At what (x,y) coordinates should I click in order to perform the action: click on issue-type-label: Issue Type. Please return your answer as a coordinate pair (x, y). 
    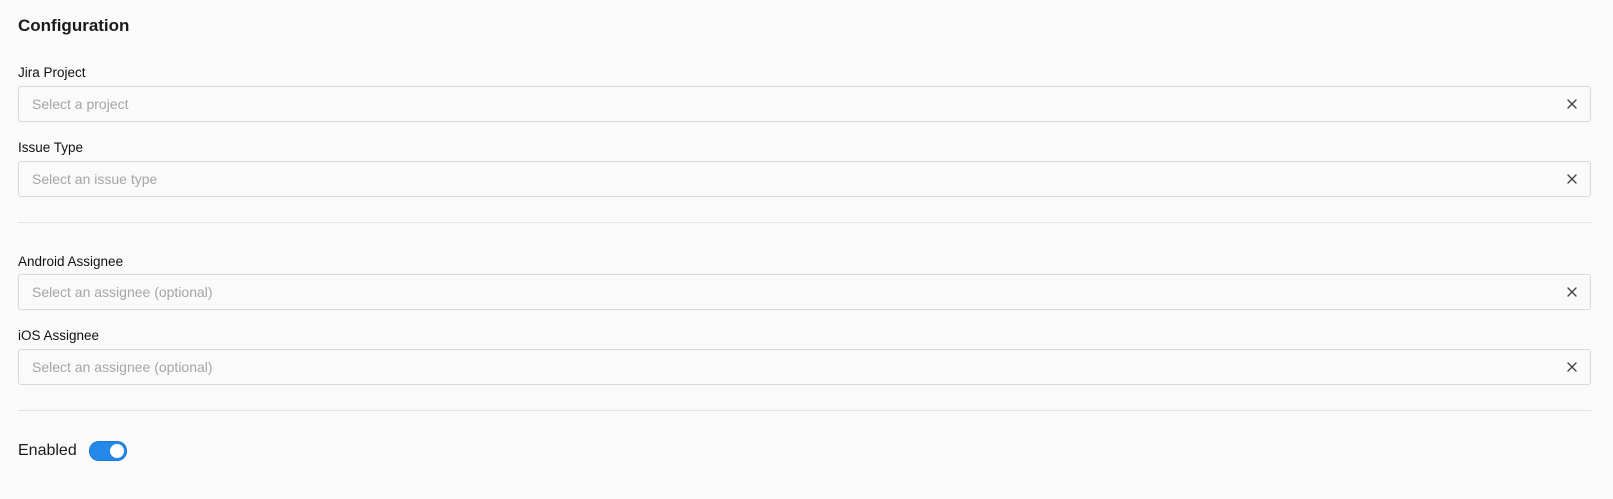
    Looking at the image, I should click on (51, 147).